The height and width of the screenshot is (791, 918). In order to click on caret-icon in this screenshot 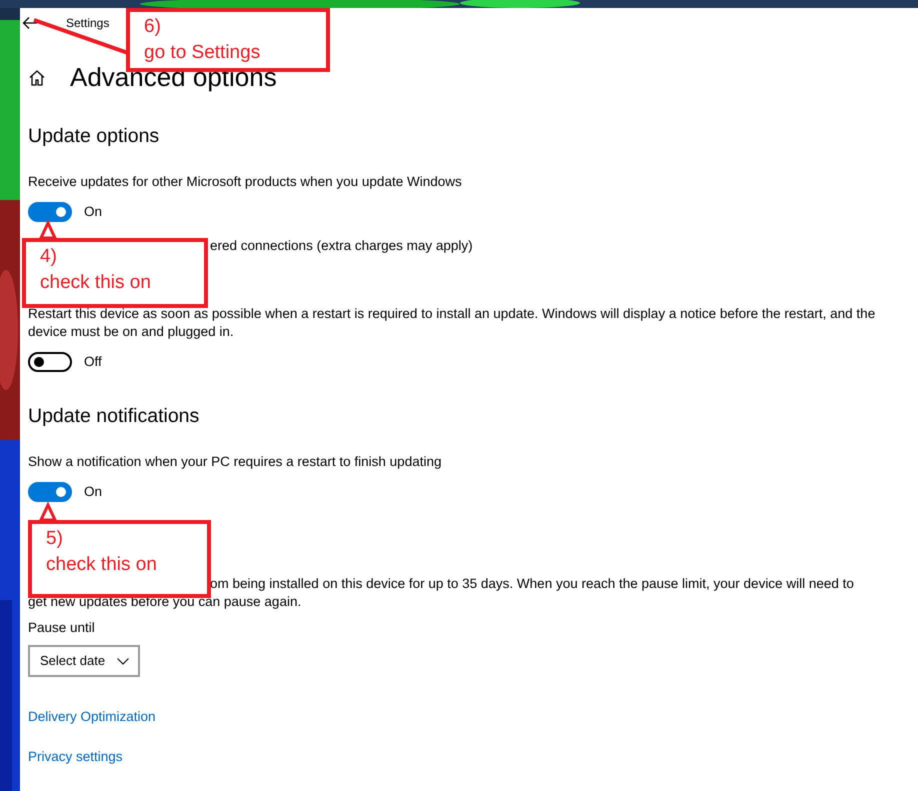, I will do `click(123, 661)`.